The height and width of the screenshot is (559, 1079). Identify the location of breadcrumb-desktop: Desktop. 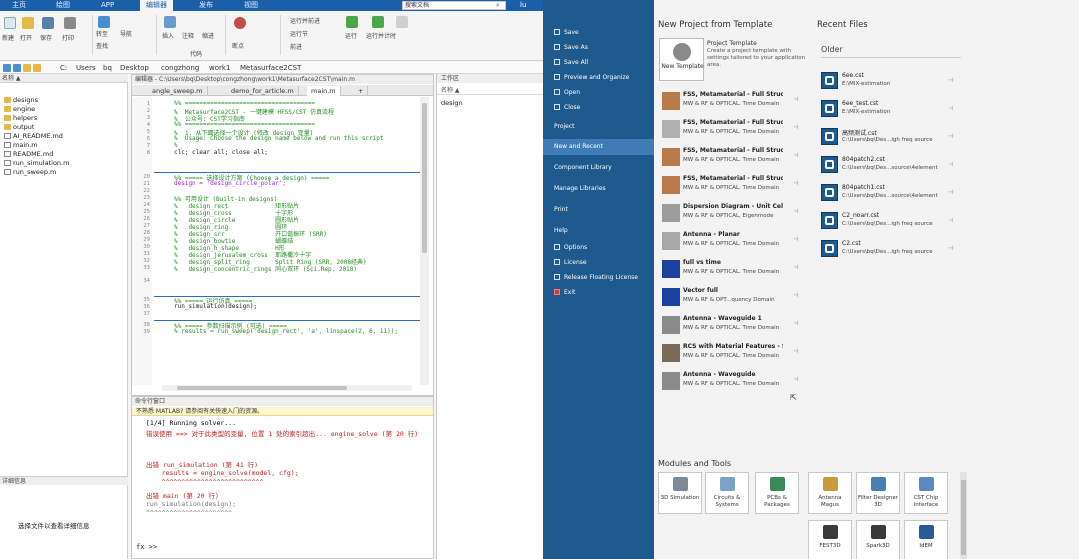
(134, 68).